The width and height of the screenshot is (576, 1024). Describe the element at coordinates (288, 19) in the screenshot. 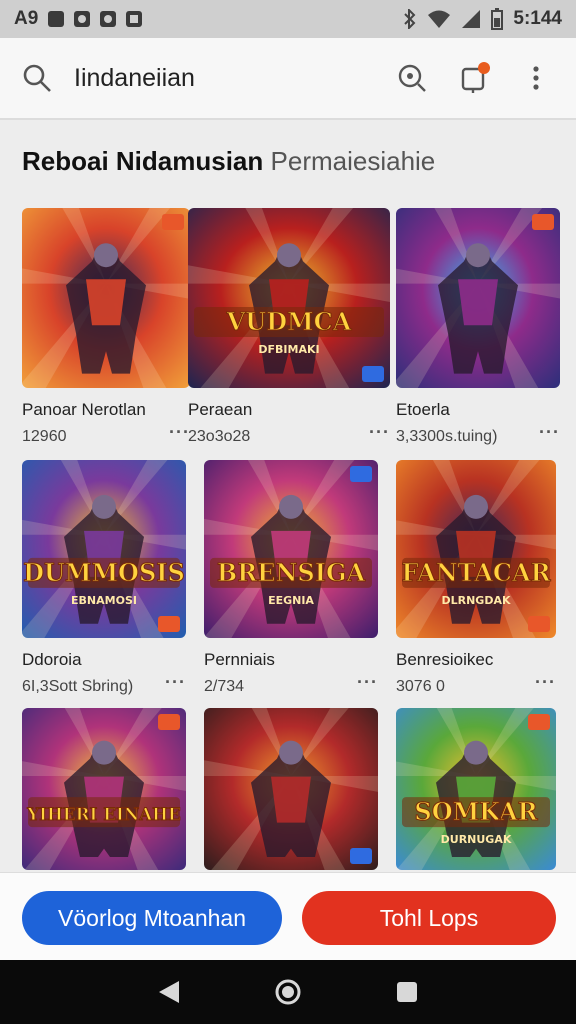

I see `status-bar: A9 5:144` at that location.